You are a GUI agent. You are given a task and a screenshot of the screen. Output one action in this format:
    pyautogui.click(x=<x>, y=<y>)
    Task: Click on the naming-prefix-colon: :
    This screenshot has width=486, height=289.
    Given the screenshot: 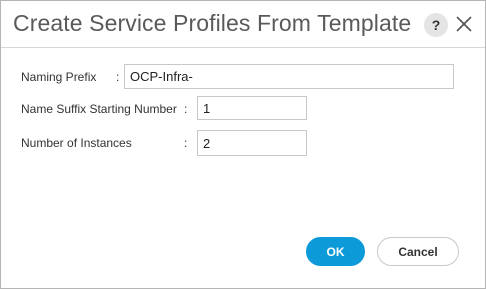 What is the action you would take?
    pyautogui.click(x=118, y=77)
    